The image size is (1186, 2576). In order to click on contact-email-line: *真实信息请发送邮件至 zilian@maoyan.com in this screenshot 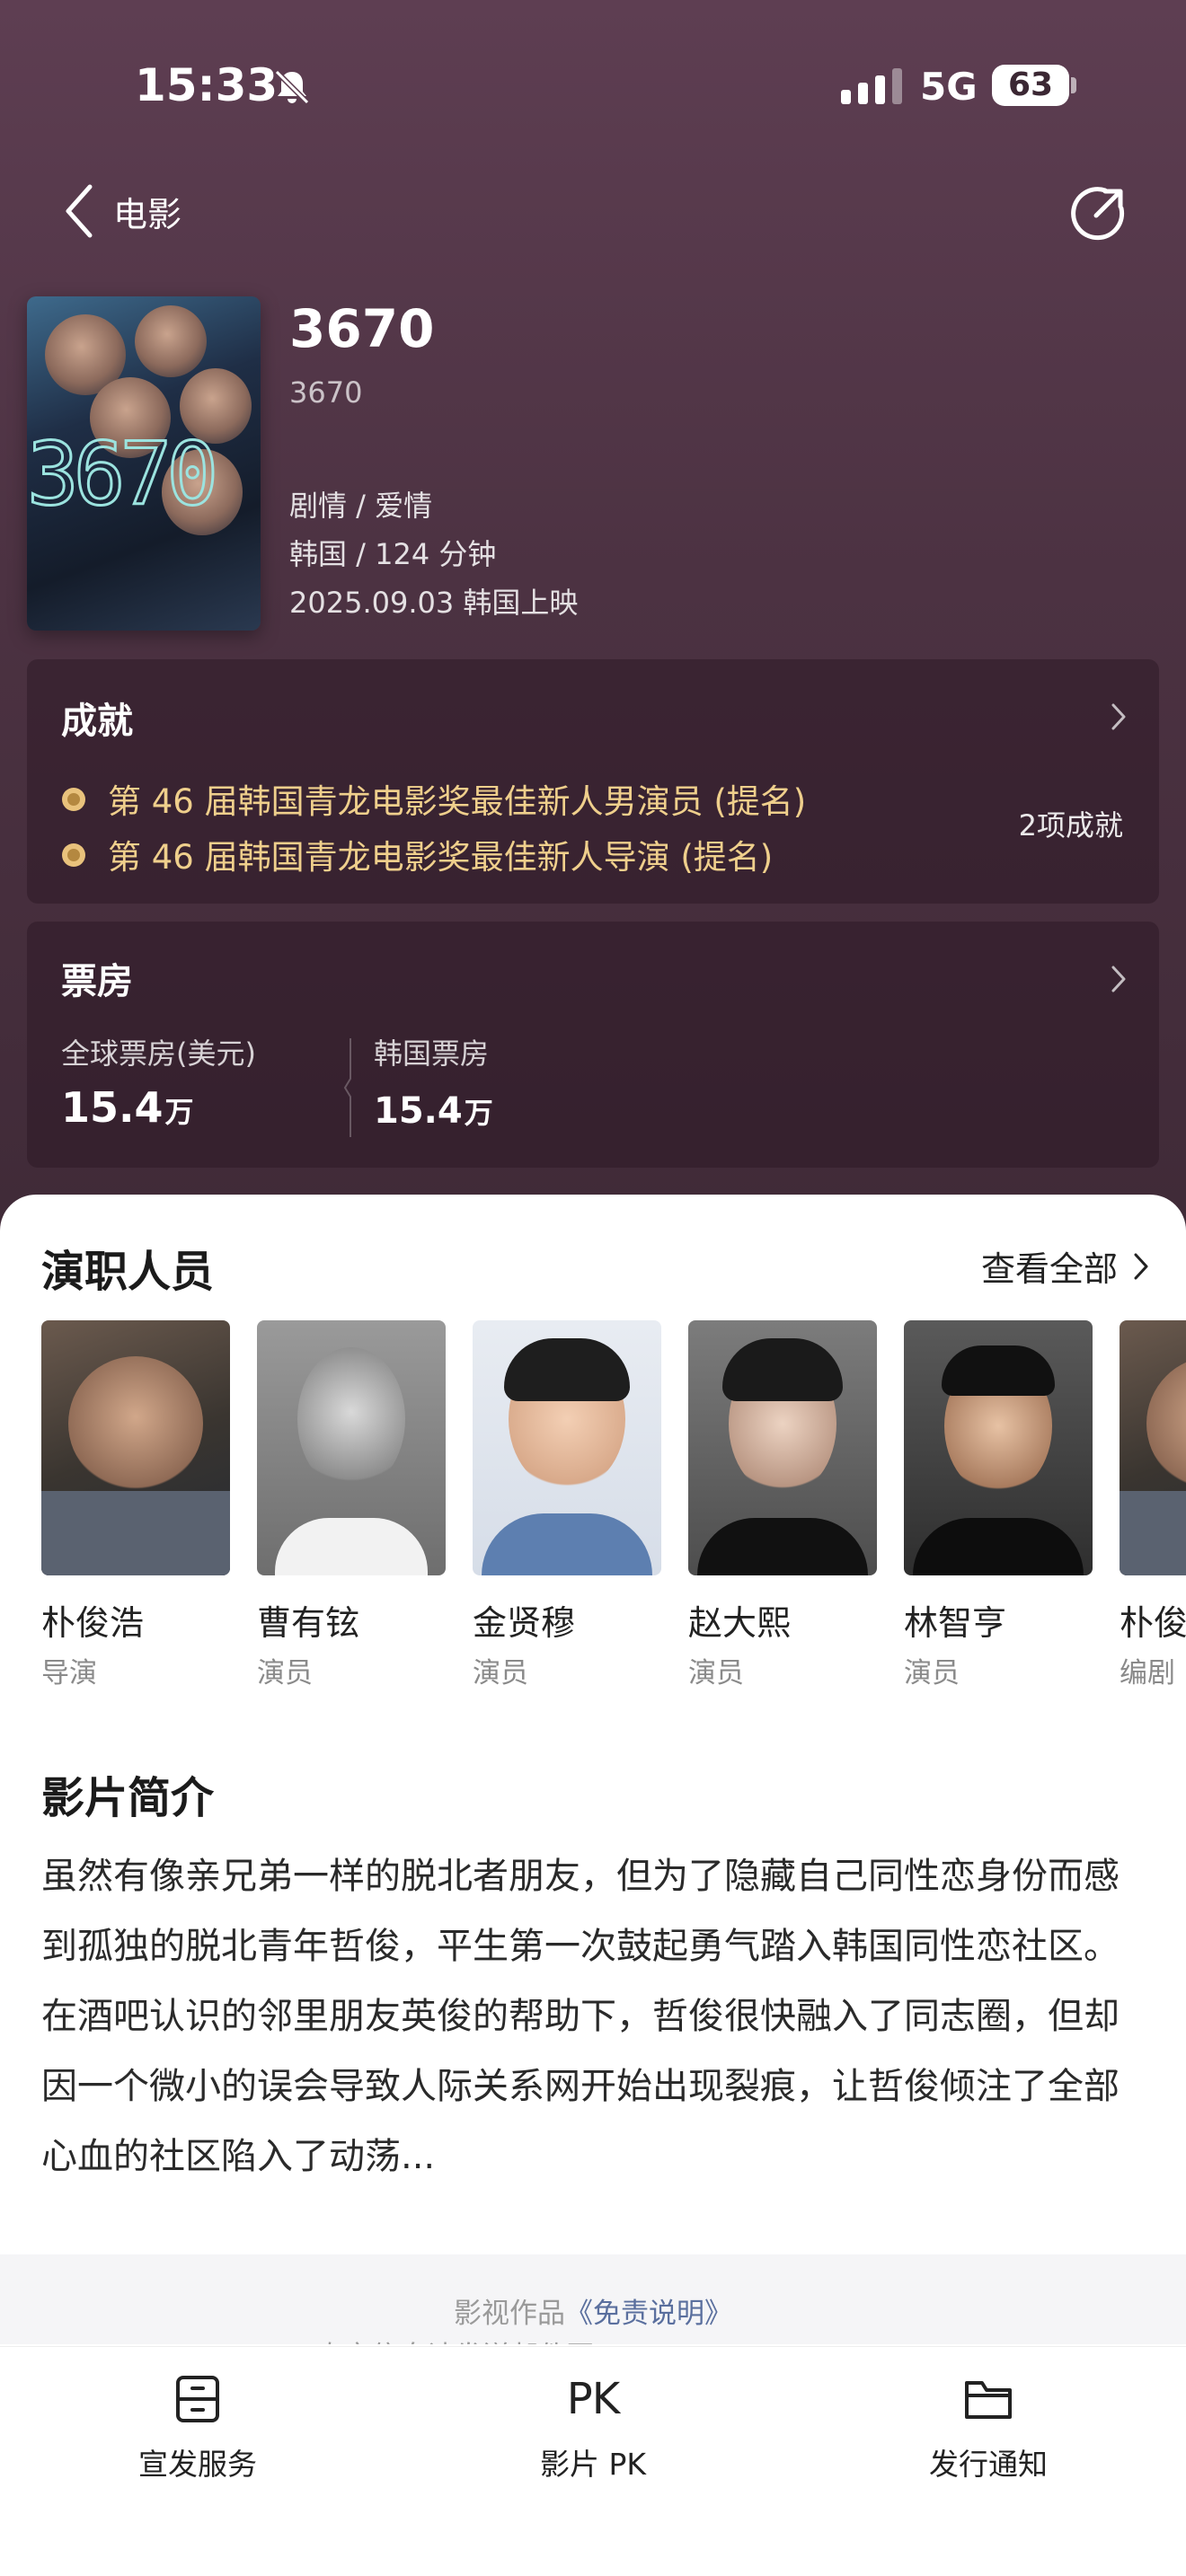, I will do `click(593, 2338)`.